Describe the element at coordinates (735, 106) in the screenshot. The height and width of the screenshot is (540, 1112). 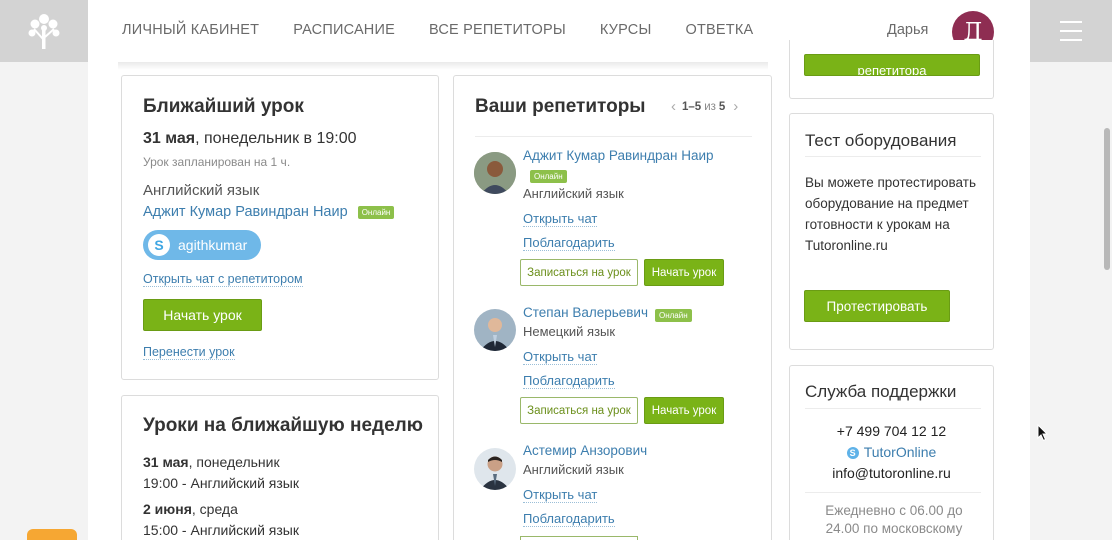
I see `chevron-right-icon: ›` at that location.